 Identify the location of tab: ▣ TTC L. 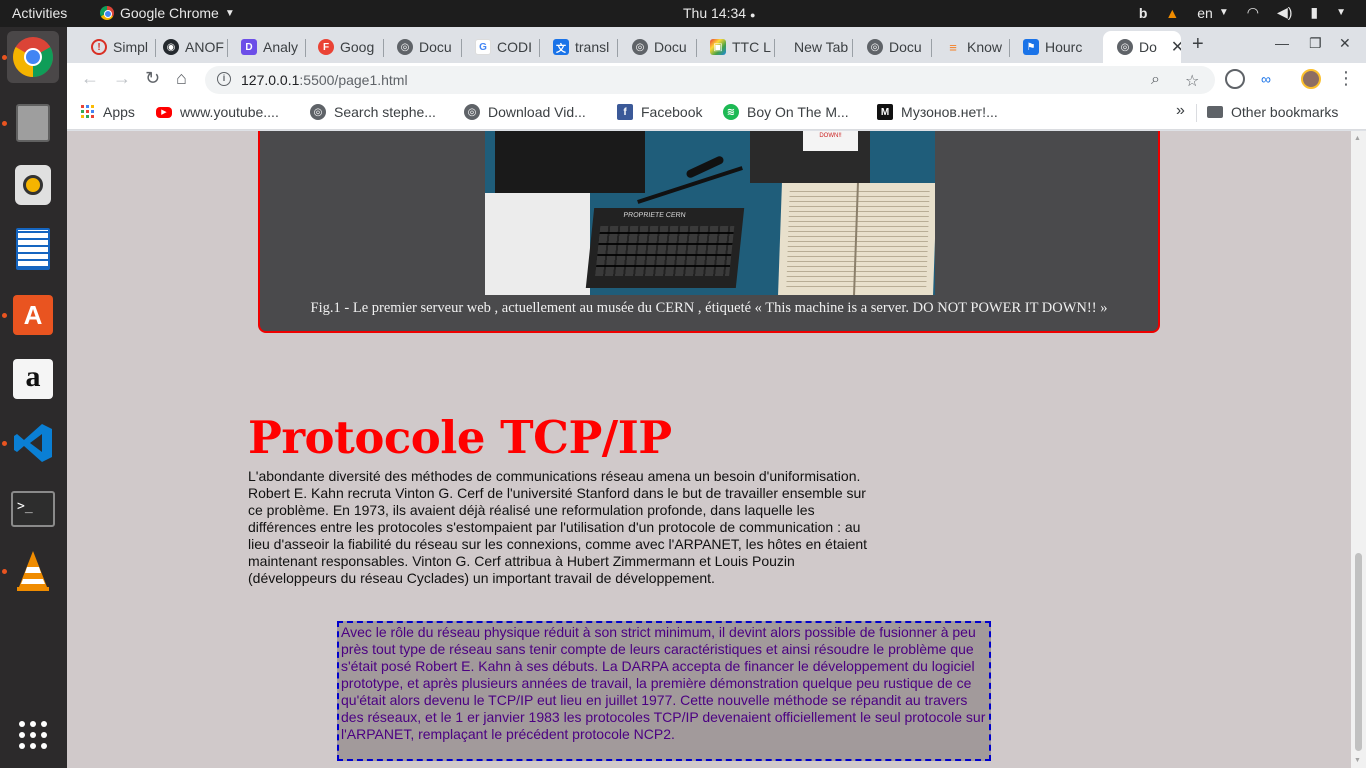
(734, 47).